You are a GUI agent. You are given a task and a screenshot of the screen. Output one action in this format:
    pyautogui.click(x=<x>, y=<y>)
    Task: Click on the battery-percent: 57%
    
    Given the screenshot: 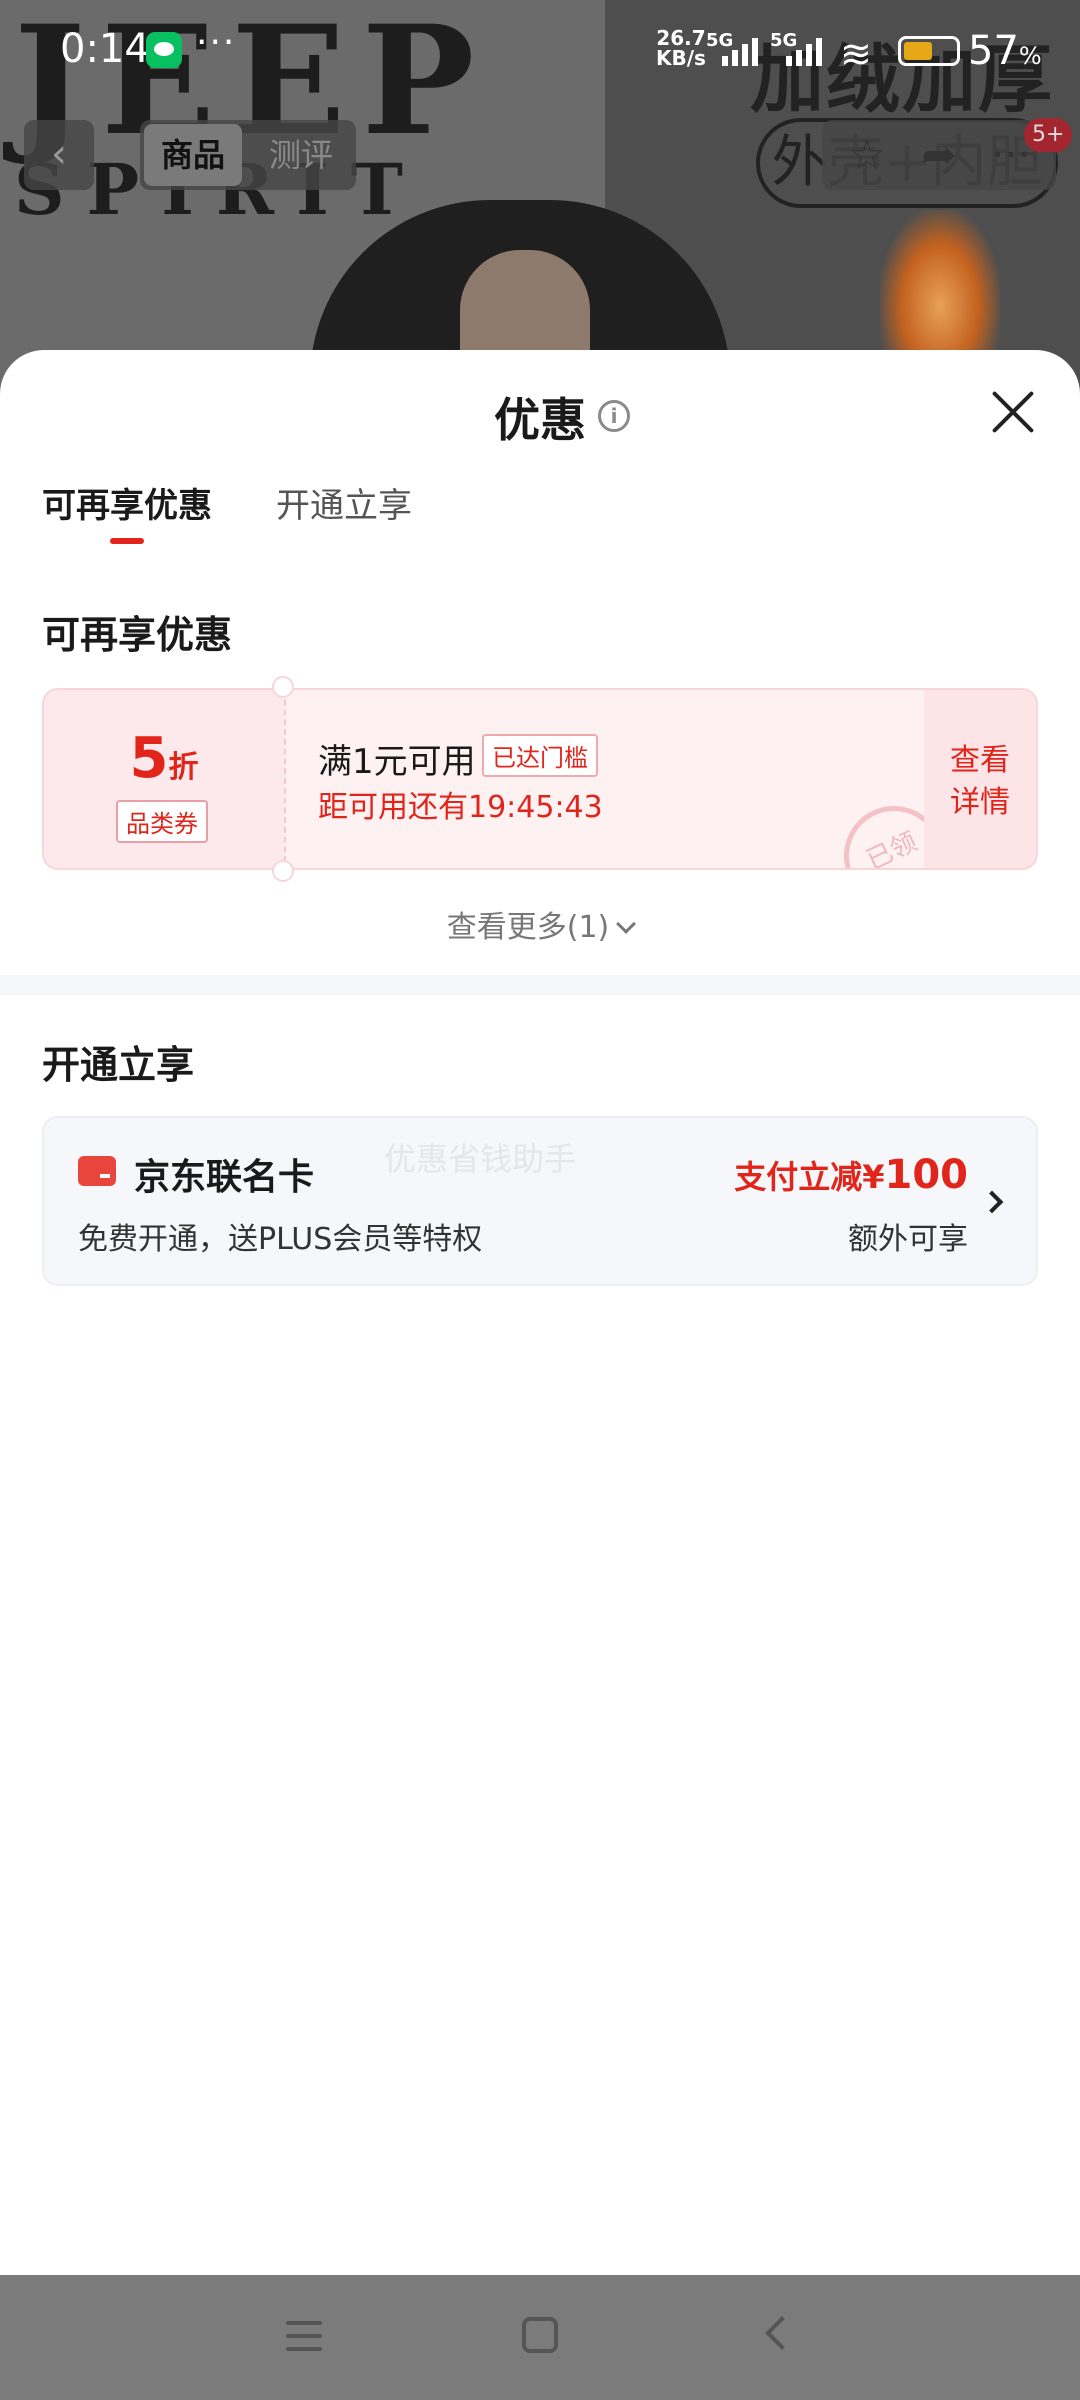 What is the action you would take?
    pyautogui.click(x=1005, y=51)
    